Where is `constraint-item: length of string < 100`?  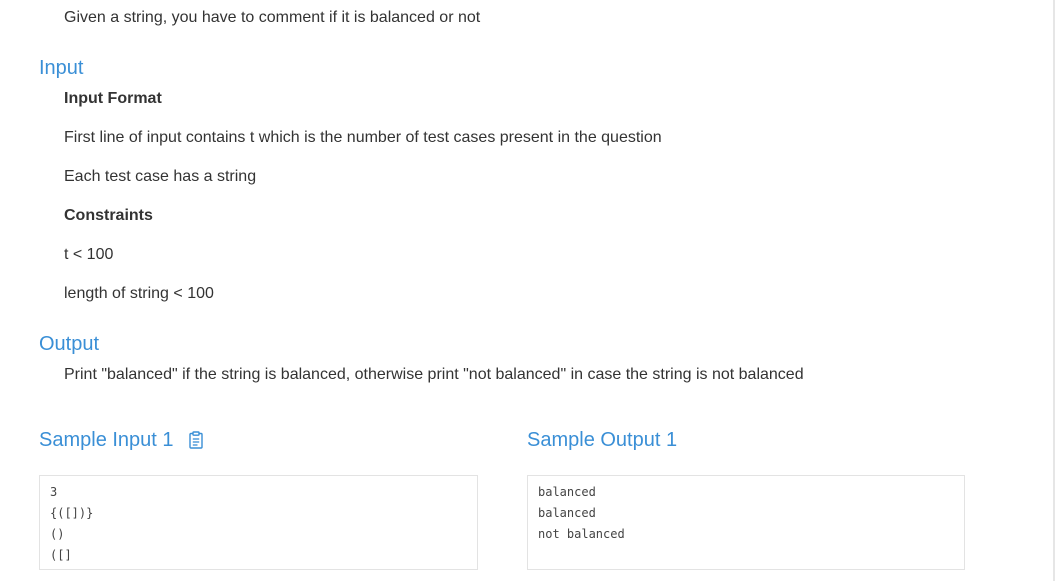
constraint-item: length of string < 100 is located at coordinates (139, 293).